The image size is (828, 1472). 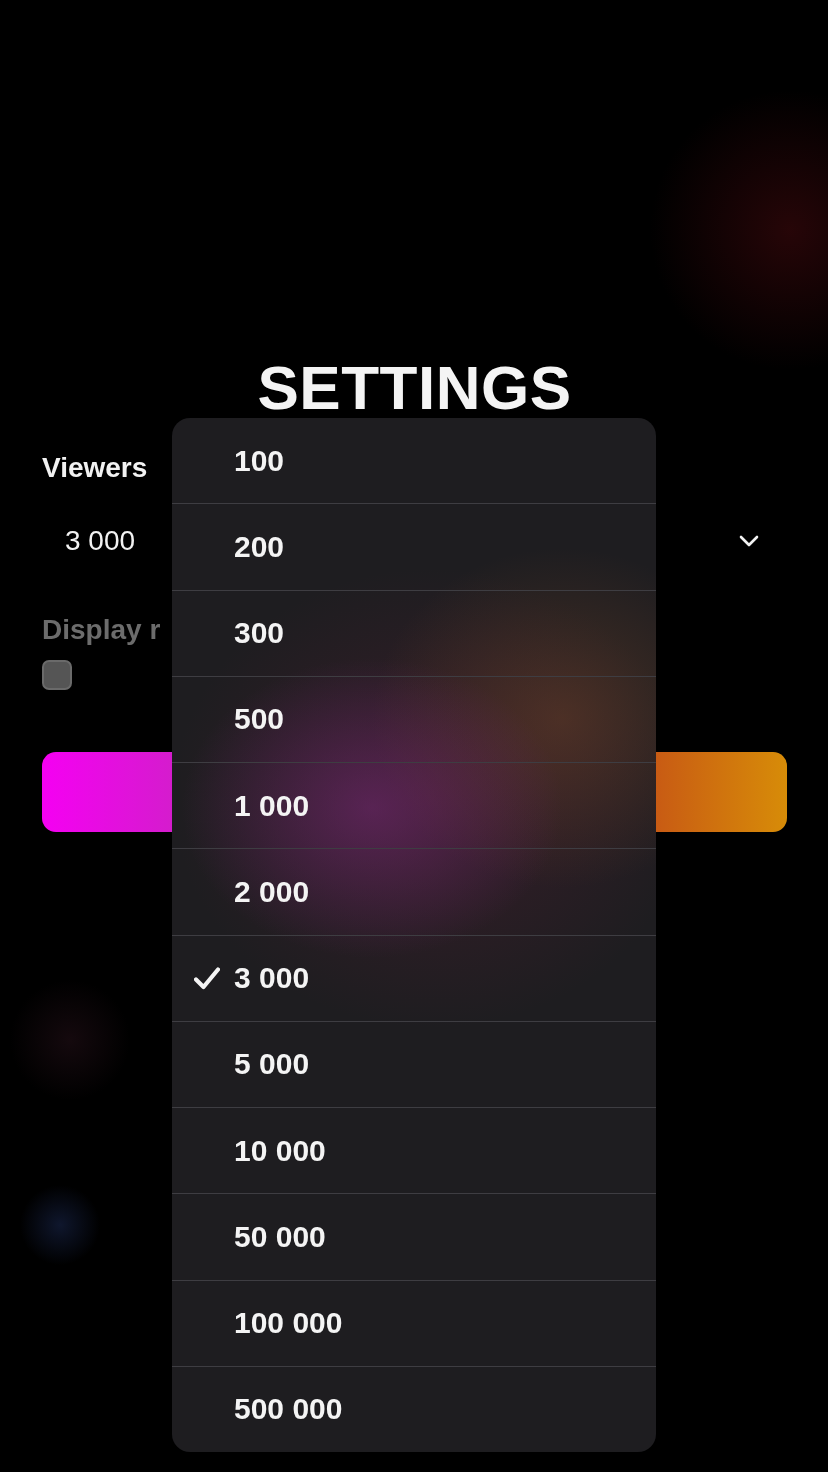 What do you see at coordinates (414, 388) in the screenshot?
I see `settings-title: SETTINGS` at bounding box center [414, 388].